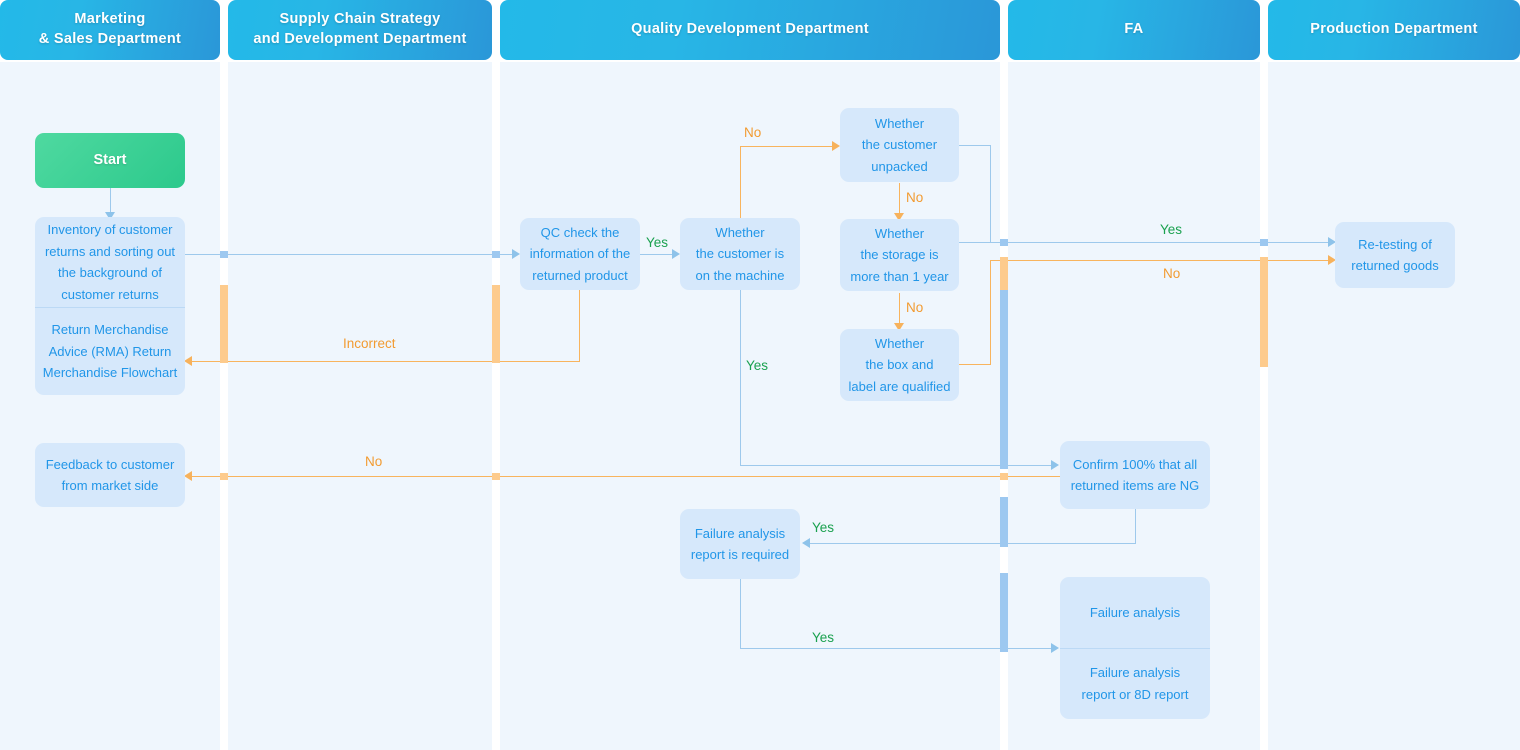 Image resolution: width=1520 pixels, height=750 pixels. What do you see at coordinates (188, 361) in the screenshot?
I see `arrowhead-qc-incorrect` at bounding box center [188, 361].